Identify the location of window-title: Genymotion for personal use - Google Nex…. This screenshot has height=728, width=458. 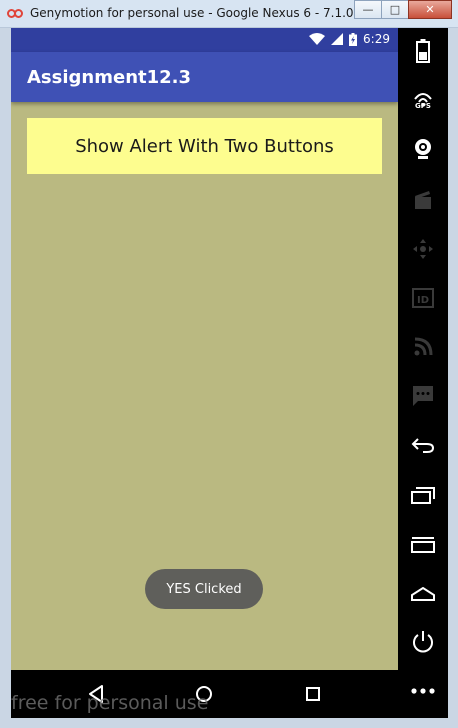
(203, 13).